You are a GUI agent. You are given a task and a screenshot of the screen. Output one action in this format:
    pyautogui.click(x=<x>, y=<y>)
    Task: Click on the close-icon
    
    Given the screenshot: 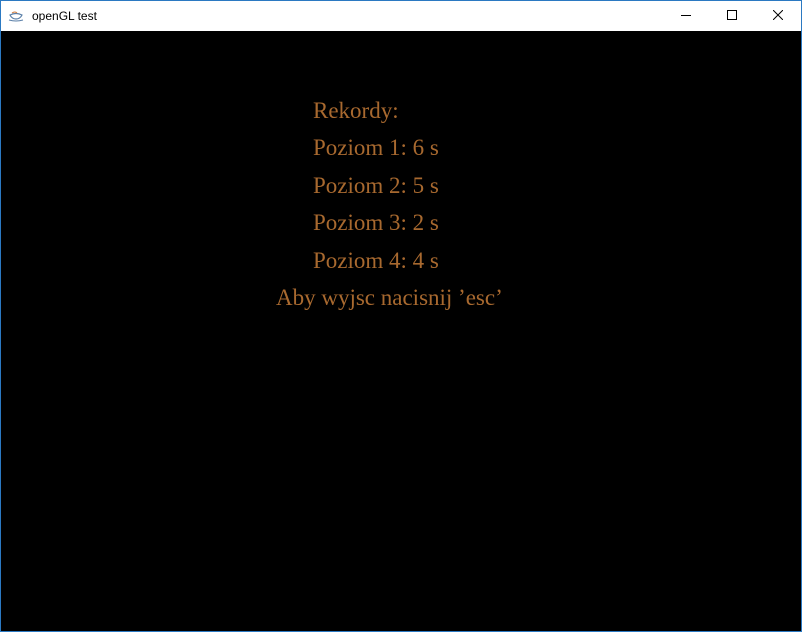 What is the action you would take?
    pyautogui.click(x=778, y=16)
    